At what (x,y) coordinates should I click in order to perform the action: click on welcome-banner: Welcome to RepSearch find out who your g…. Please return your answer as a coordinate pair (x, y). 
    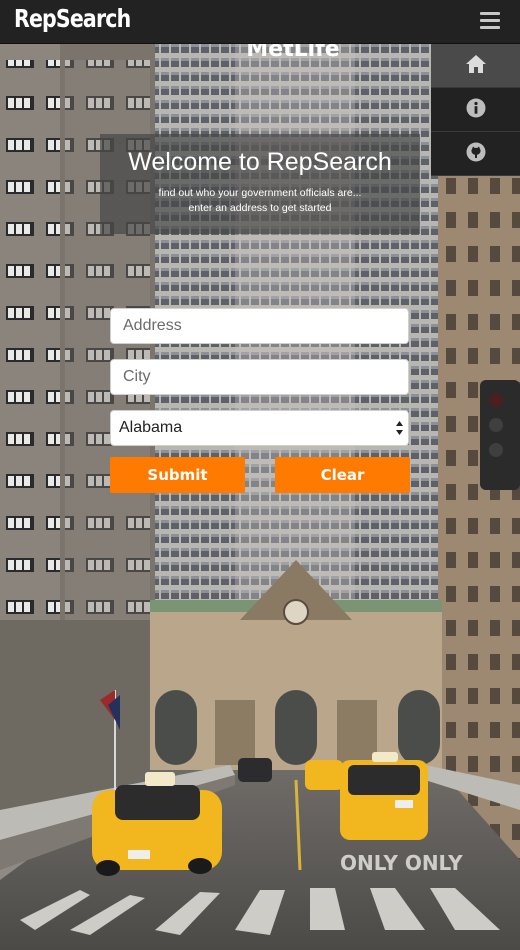
    Looking at the image, I should click on (260, 184).